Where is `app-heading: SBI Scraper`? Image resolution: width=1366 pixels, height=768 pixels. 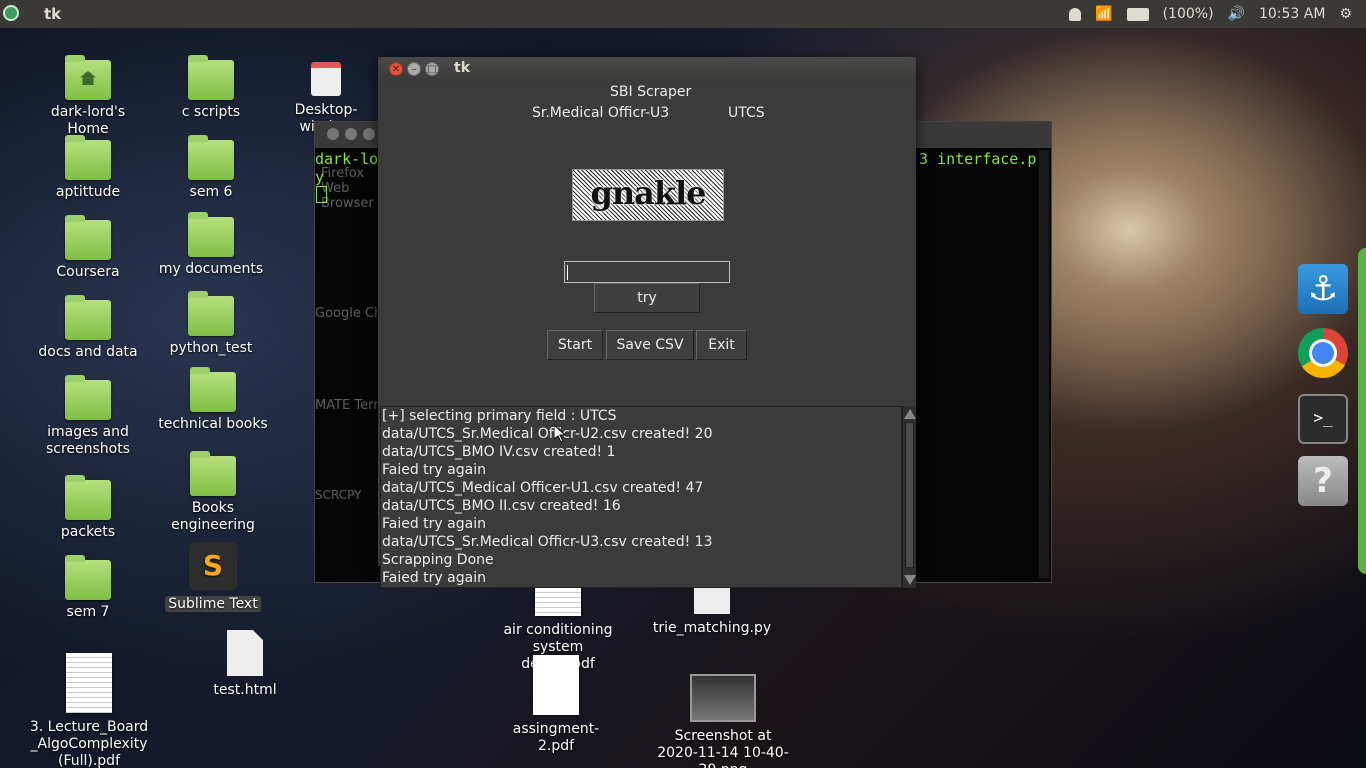
app-heading: SBI Scraper is located at coordinates (651, 92).